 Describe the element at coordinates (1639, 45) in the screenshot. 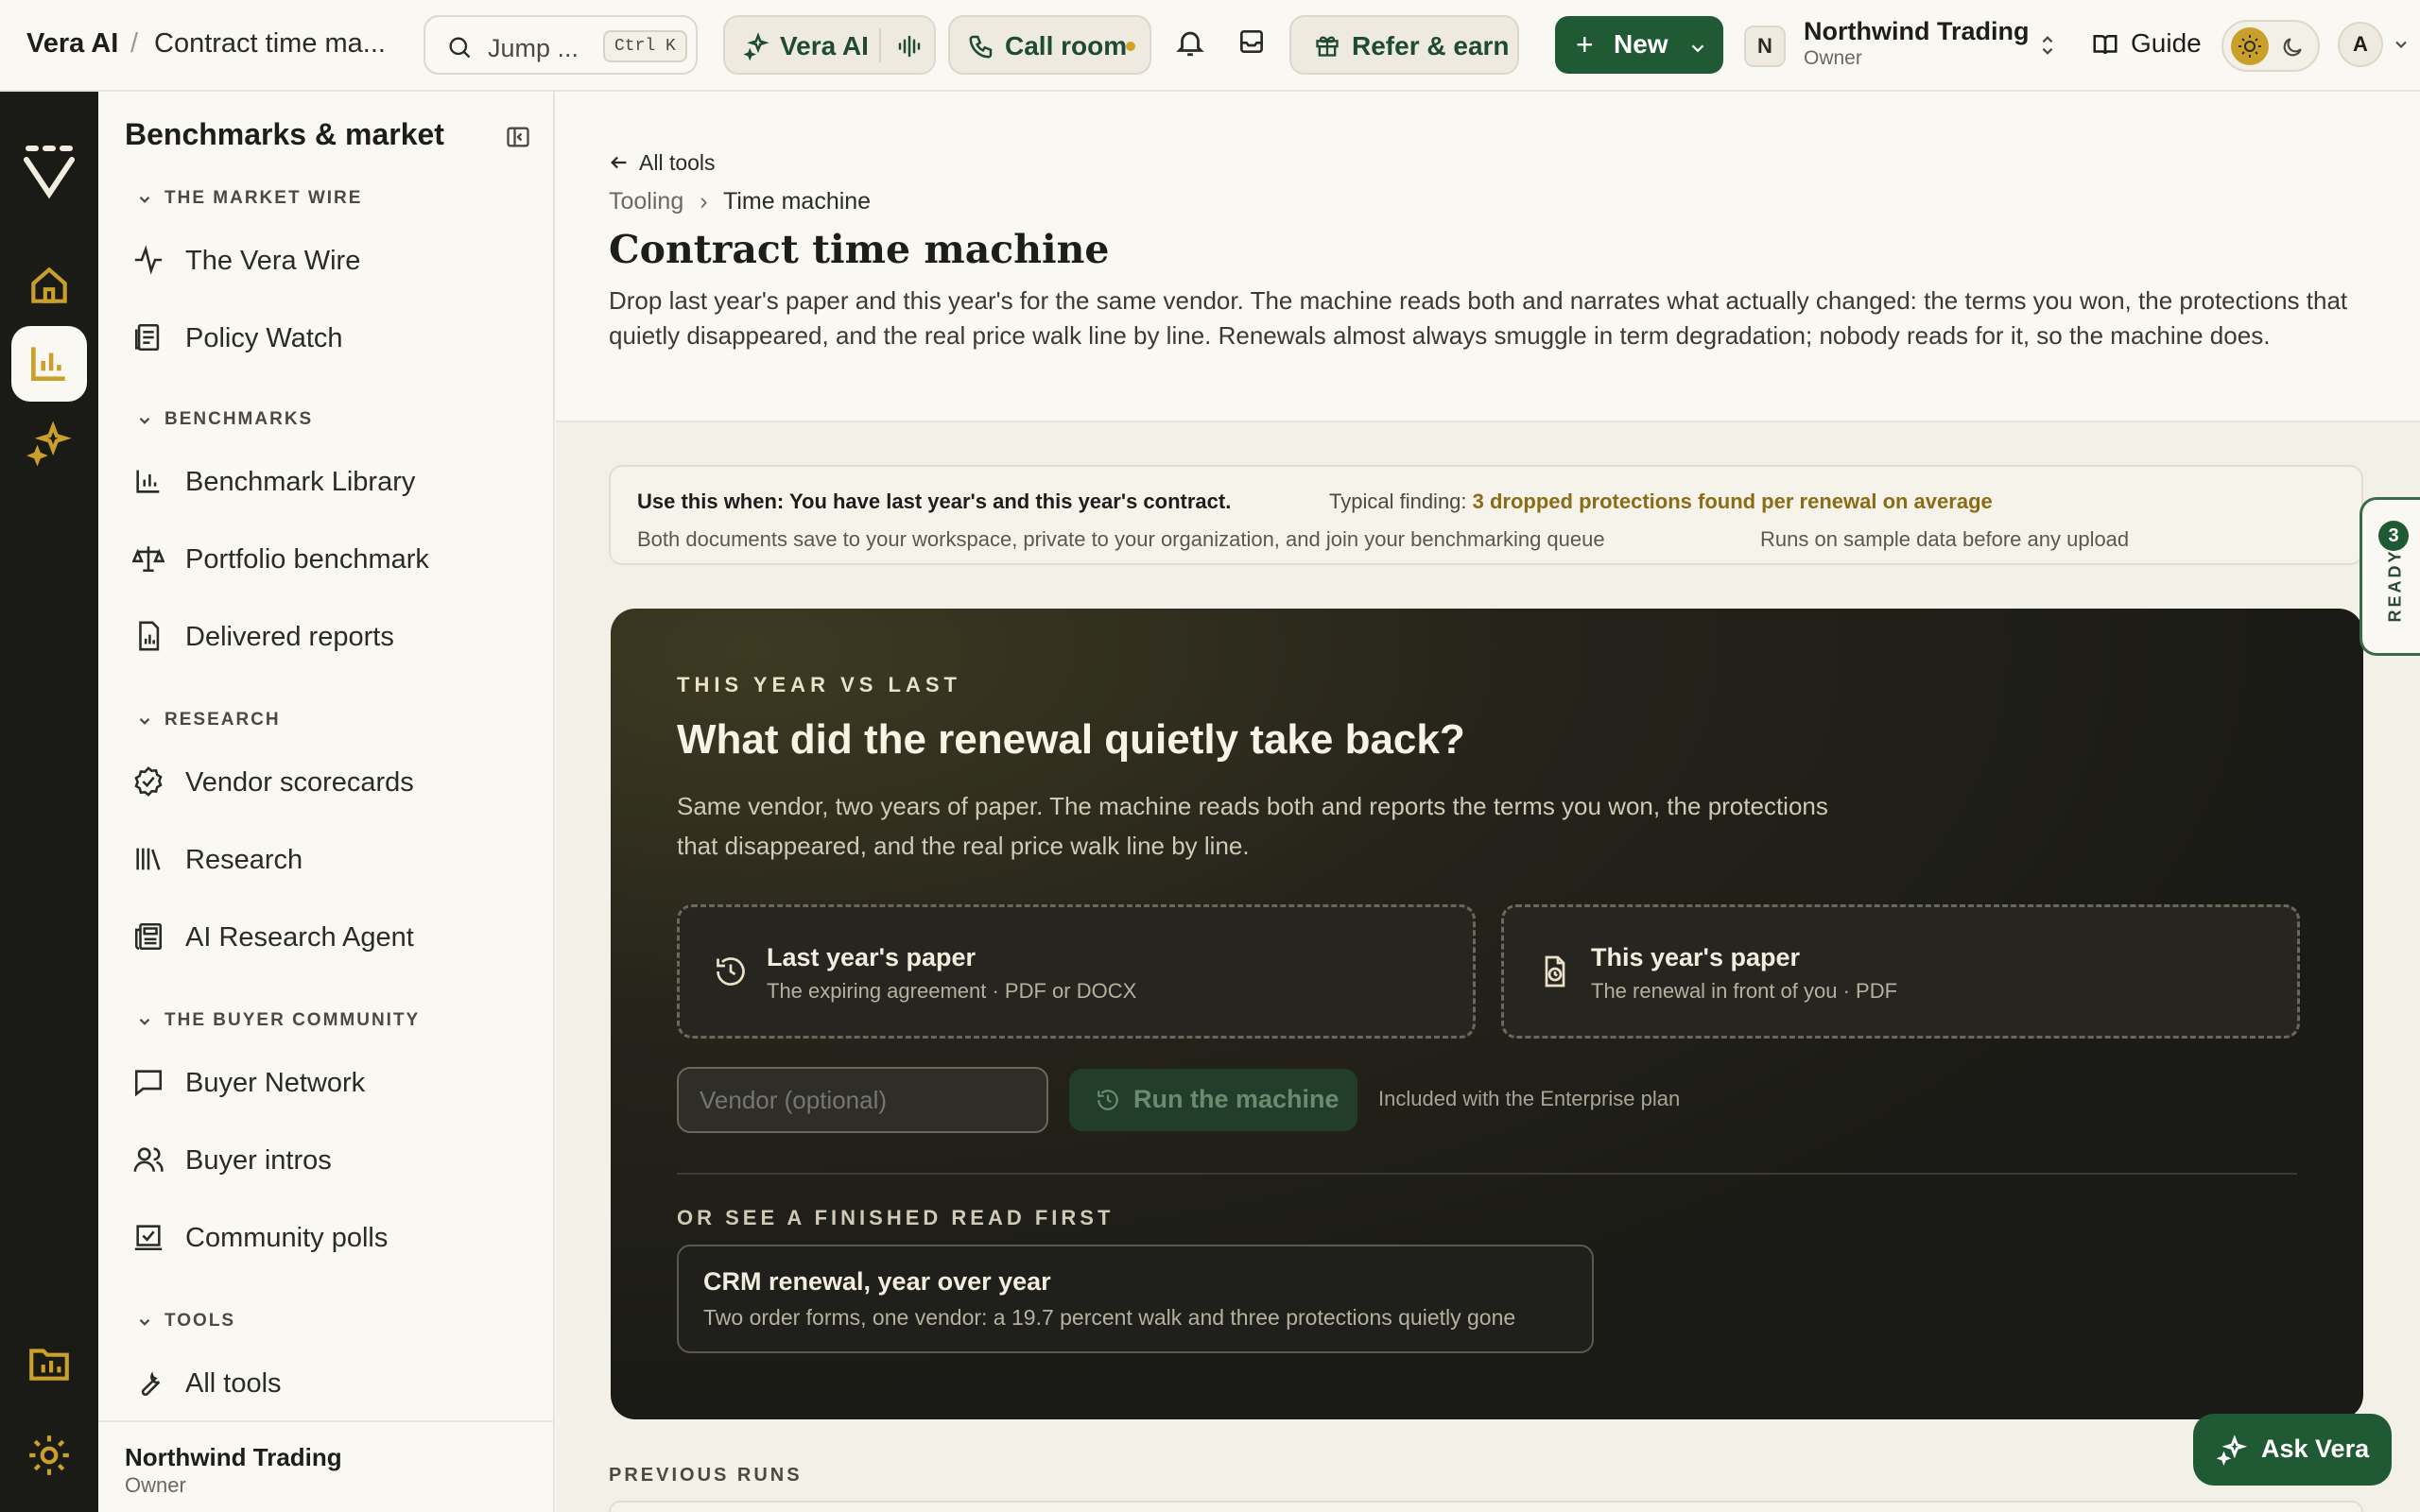

I see `new-button: + New` at that location.